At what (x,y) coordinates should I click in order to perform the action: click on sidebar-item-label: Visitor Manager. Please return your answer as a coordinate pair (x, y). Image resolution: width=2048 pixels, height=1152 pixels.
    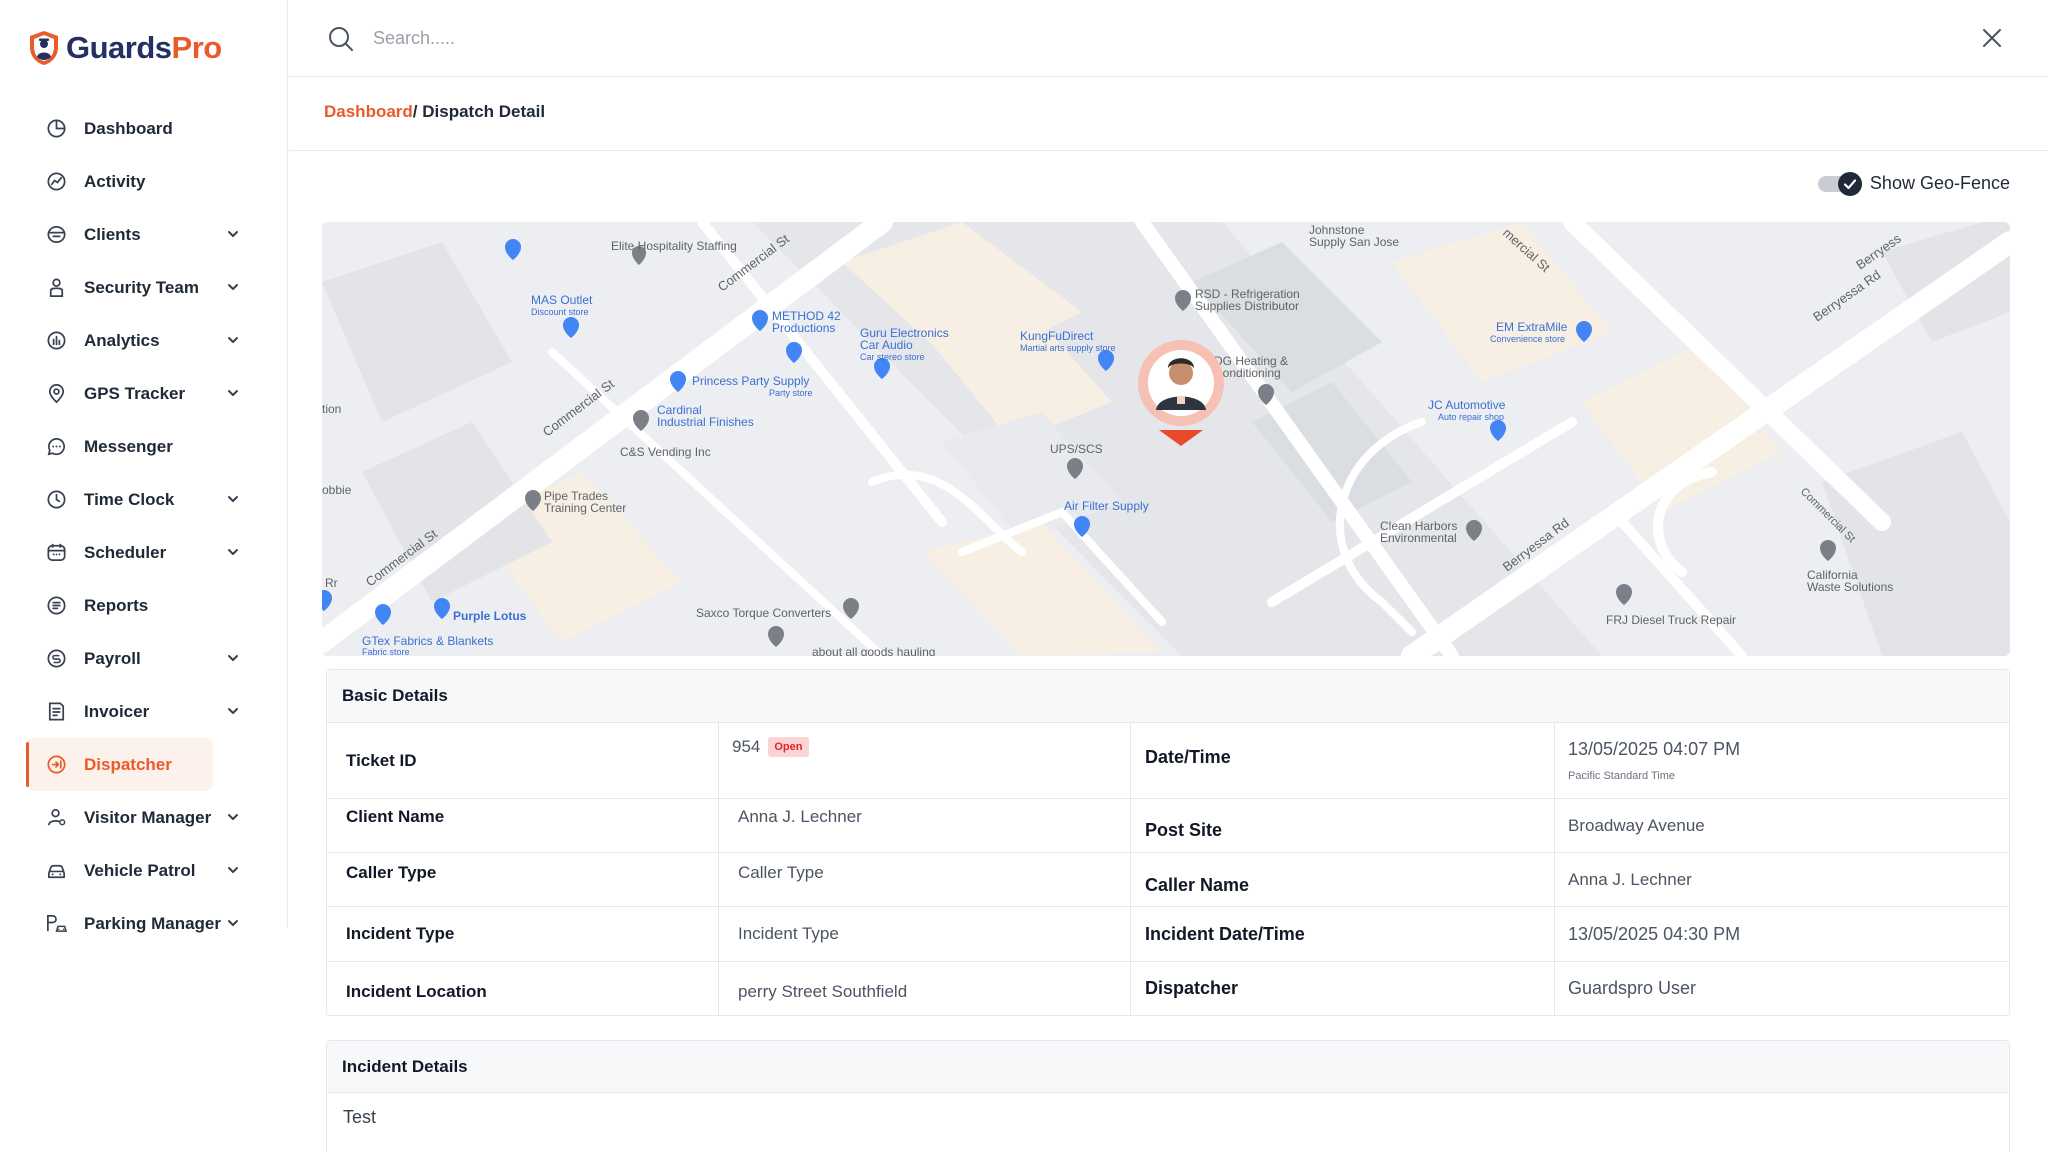
    Looking at the image, I should click on (148, 817).